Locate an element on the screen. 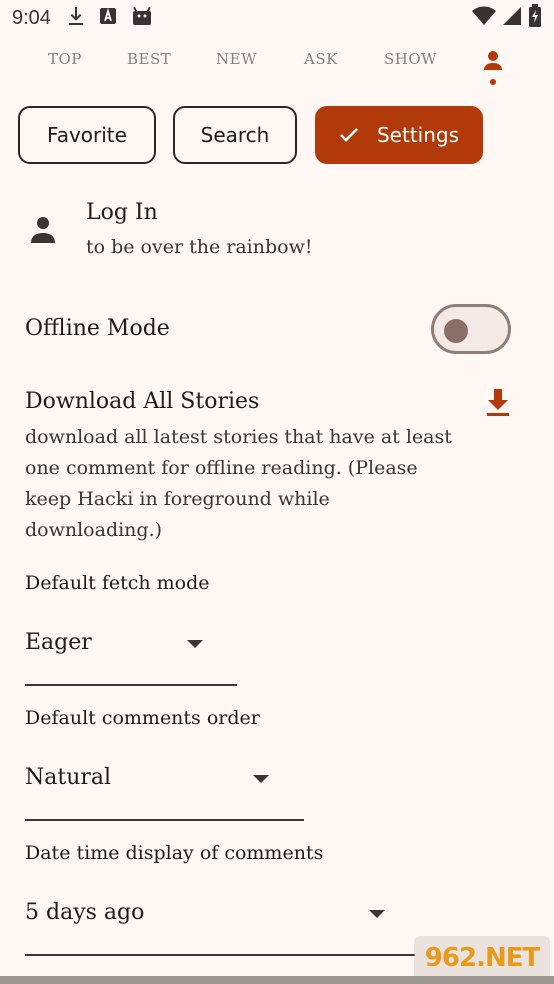 Image resolution: width=554 pixels, height=984 pixels. login-row: Log In to be over the rainbow! is located at coordinates (277, 233).